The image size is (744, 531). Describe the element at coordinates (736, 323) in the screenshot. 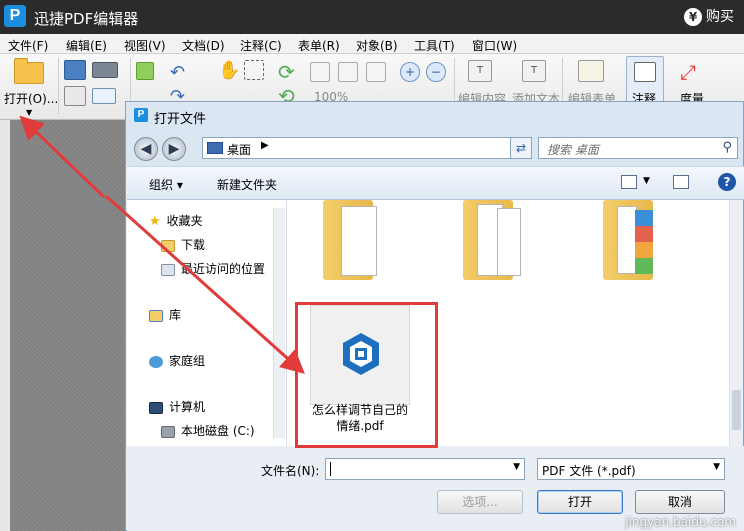

I see `file-list-scrollbar` at that location.